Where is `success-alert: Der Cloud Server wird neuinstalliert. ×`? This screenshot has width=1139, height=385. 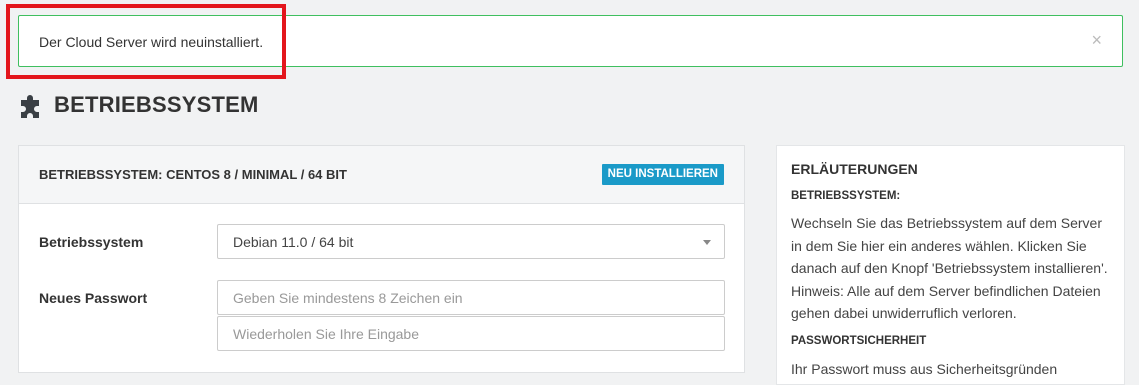 success-alert: Der Cloud Server wird neuinstalliert. × is located at coordinates (570, 41).